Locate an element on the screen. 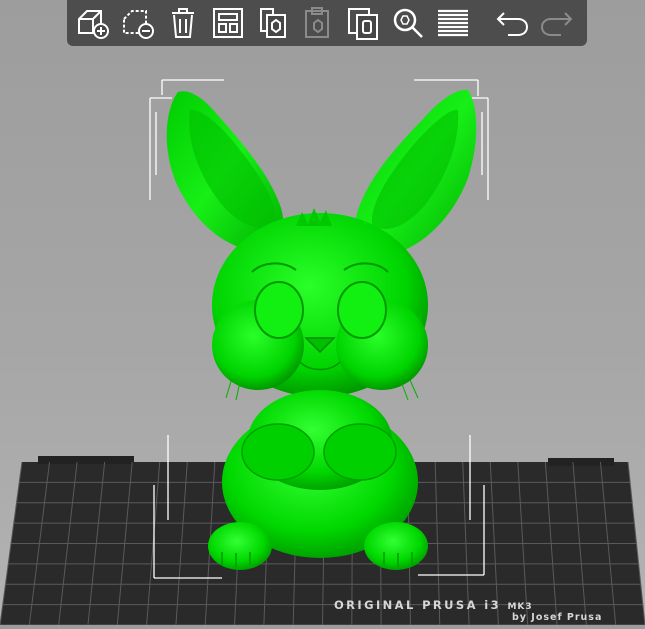 The height and width of the screenshot is (629, 645). search-button is located at coordinates (408, 23).